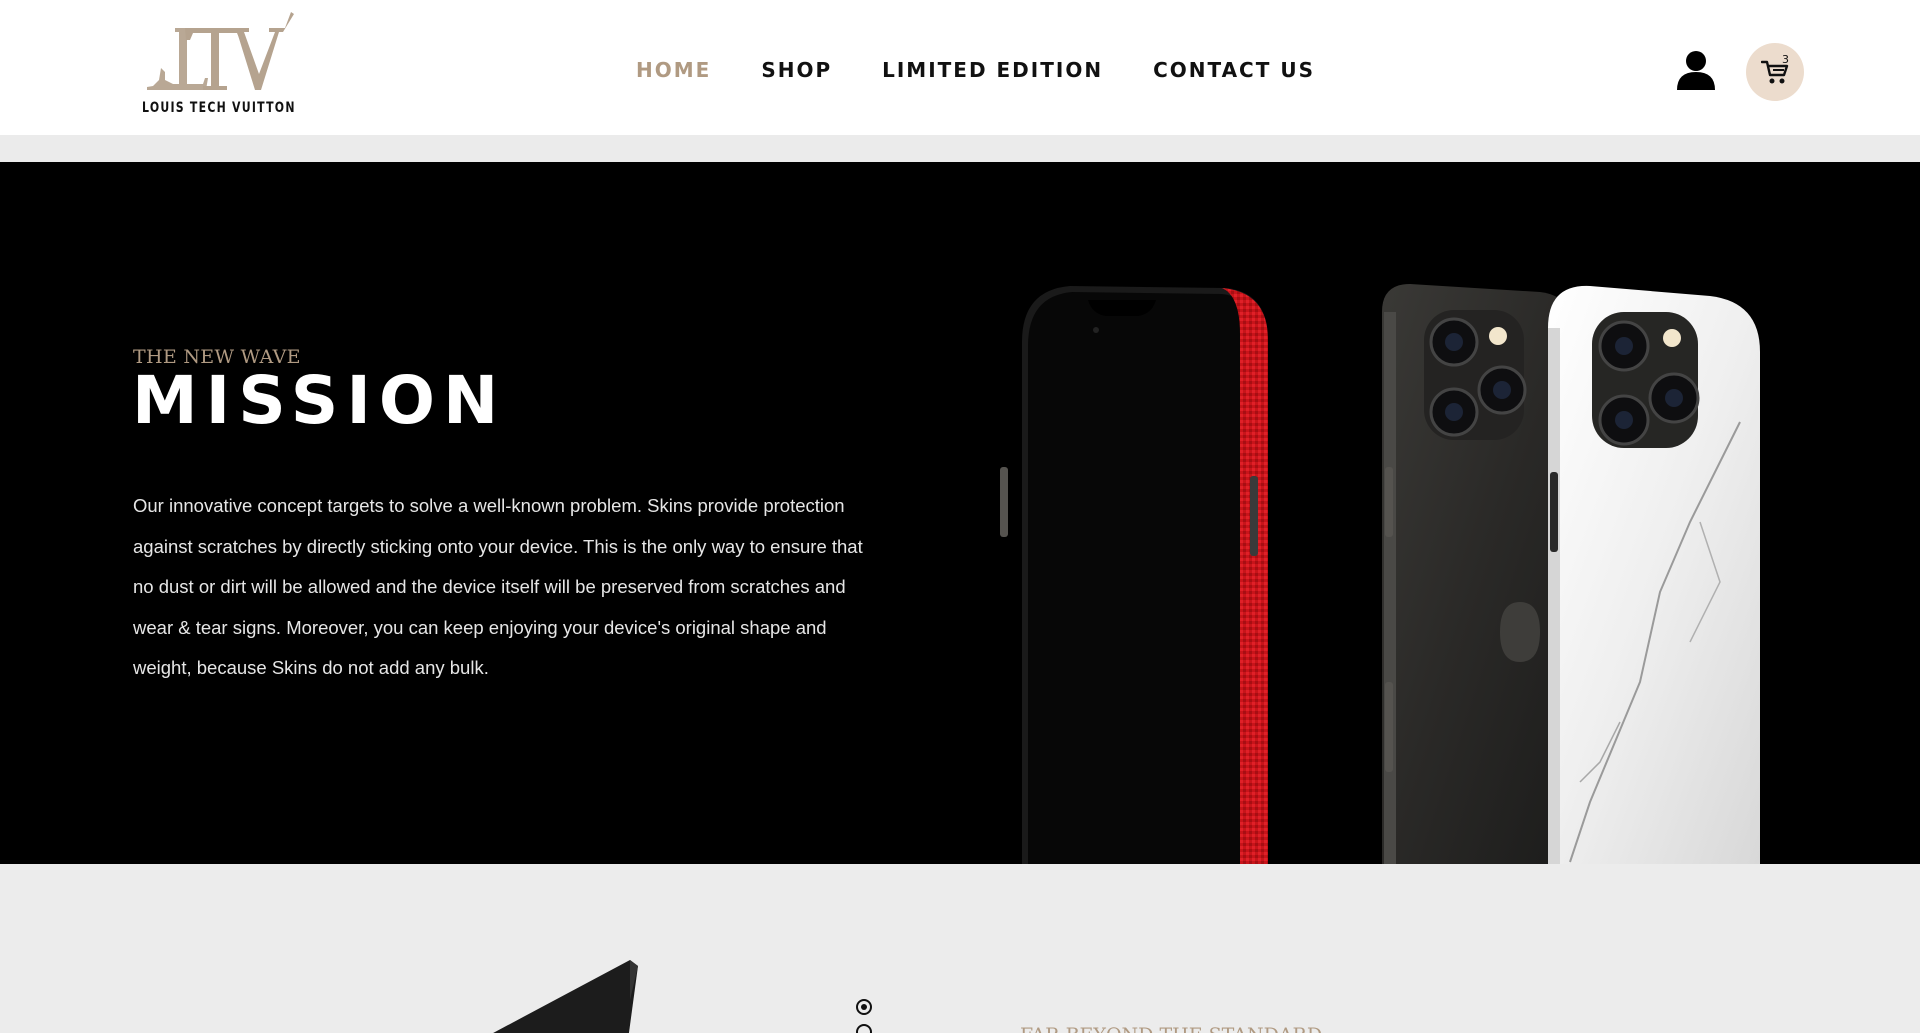  I want to click on main-nav: HOME SHOP LIMITED EDITION CONTACT US, so click(1000, 70).